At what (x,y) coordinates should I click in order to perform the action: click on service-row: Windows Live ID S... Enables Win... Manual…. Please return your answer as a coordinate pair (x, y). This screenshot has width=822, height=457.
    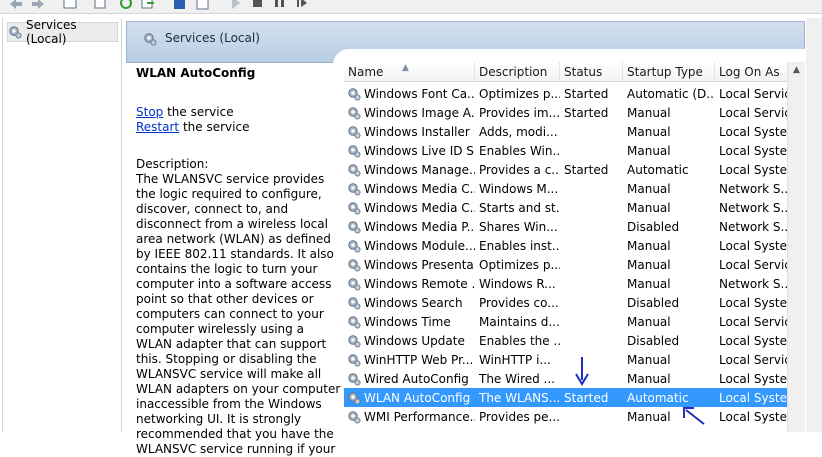
    Looking at the image, I should click on (565, 150).